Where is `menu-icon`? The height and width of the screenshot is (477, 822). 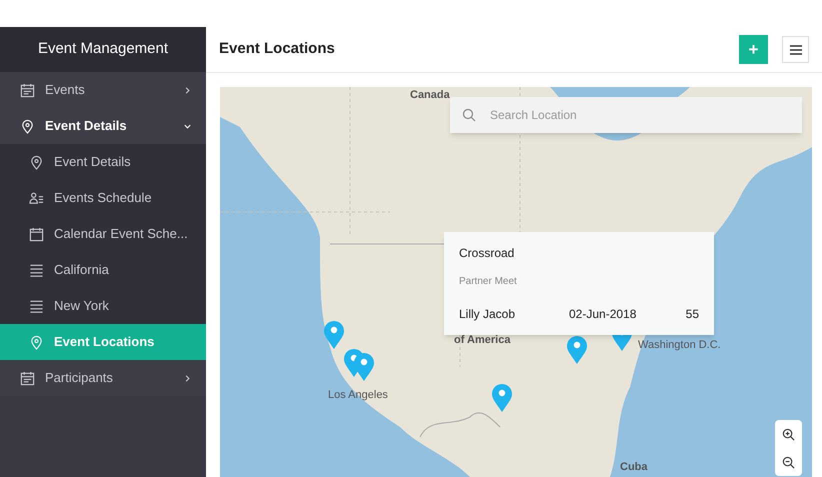 menu-icon is located at coordinates (796, 49).